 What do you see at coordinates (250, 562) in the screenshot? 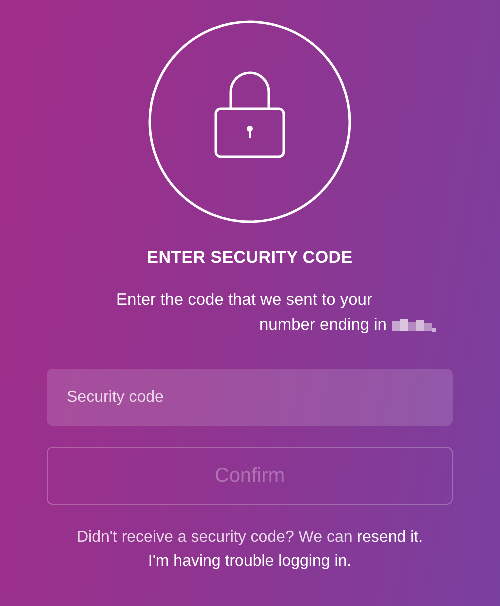
I see `trouble-logging-in-link: I'm having trouble logging in.` at bounding box center [250, 562].